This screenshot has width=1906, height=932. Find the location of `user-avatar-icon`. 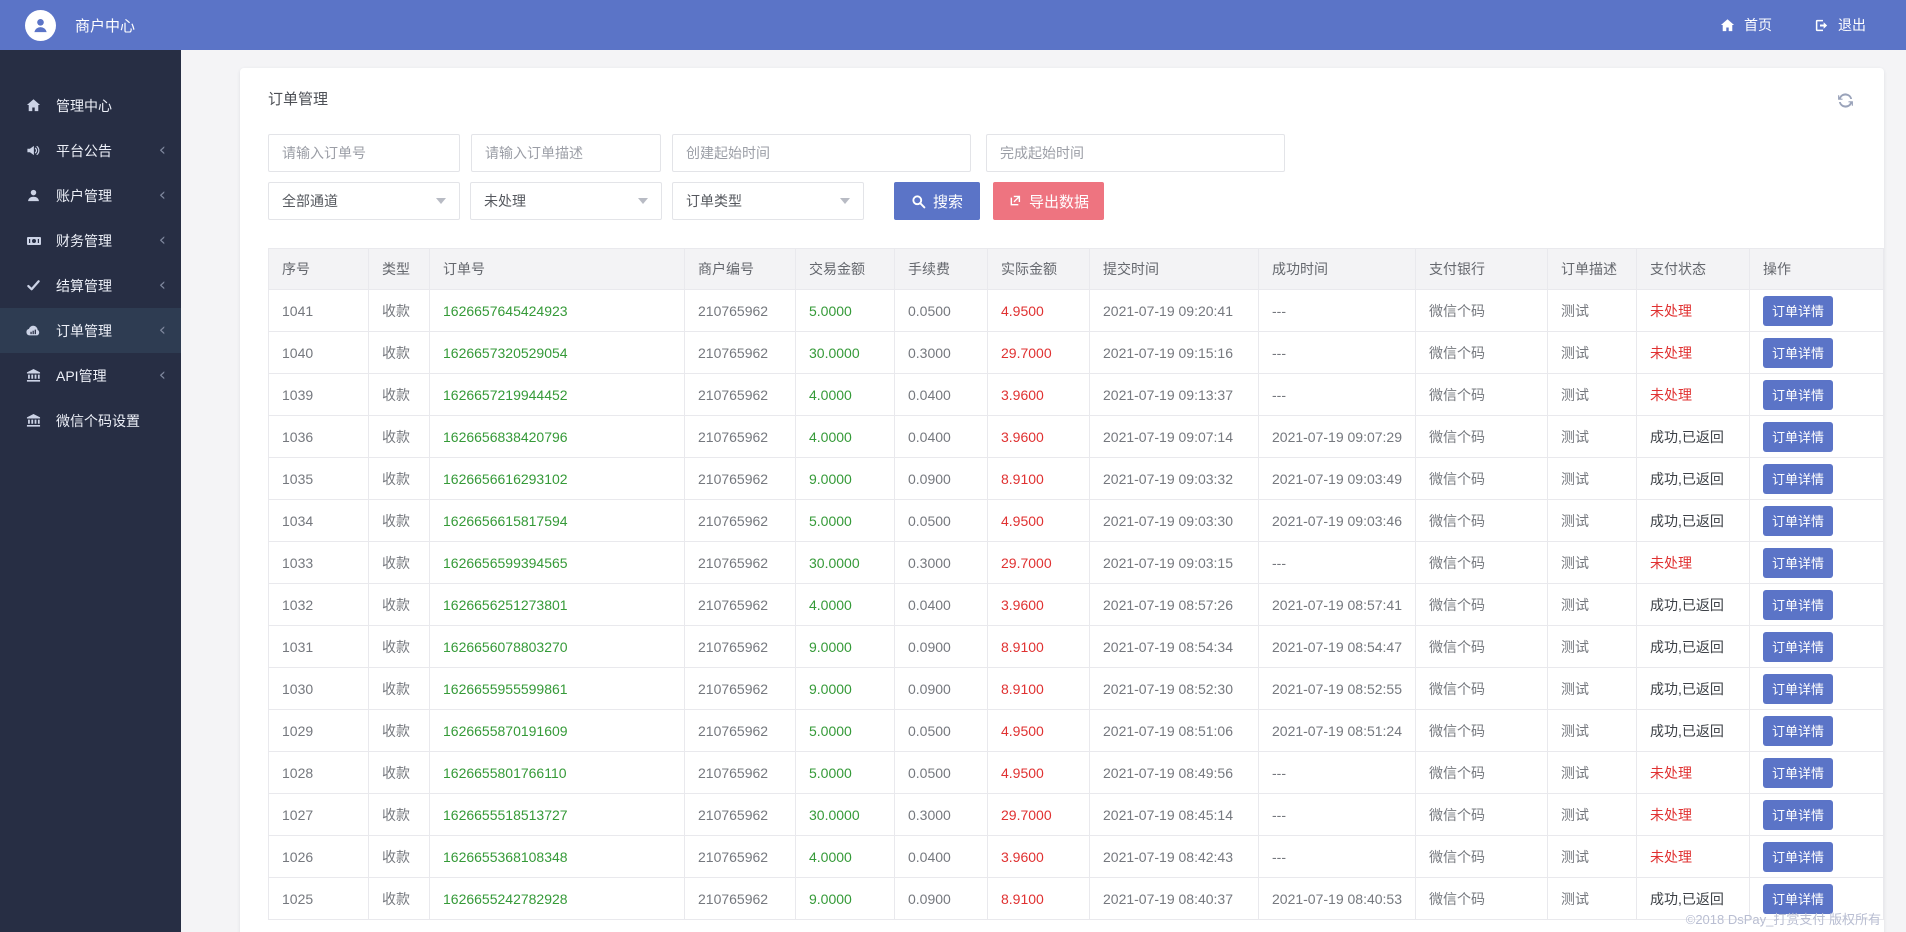

user-avatar-icon is located at coordinates (40, 25).